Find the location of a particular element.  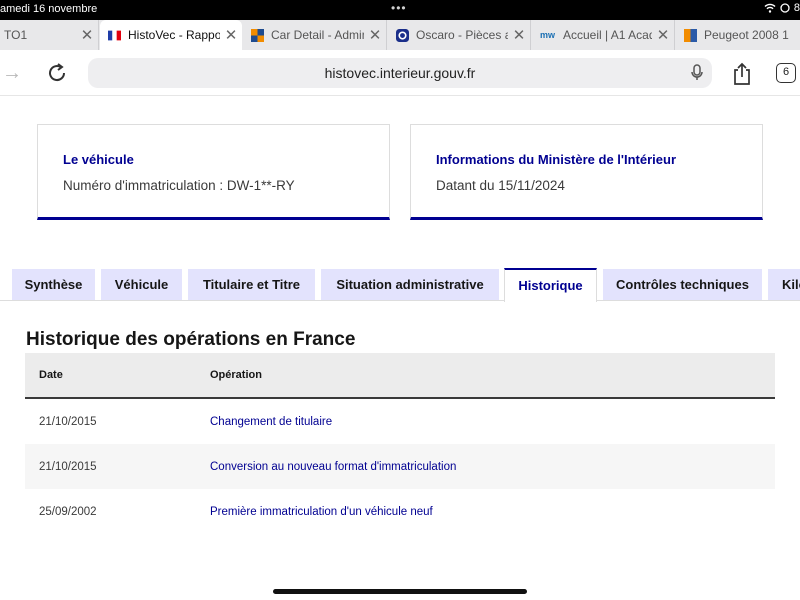

status-bar: amedi 16 novembre ••• 8 is located at coordinates (400, 10).